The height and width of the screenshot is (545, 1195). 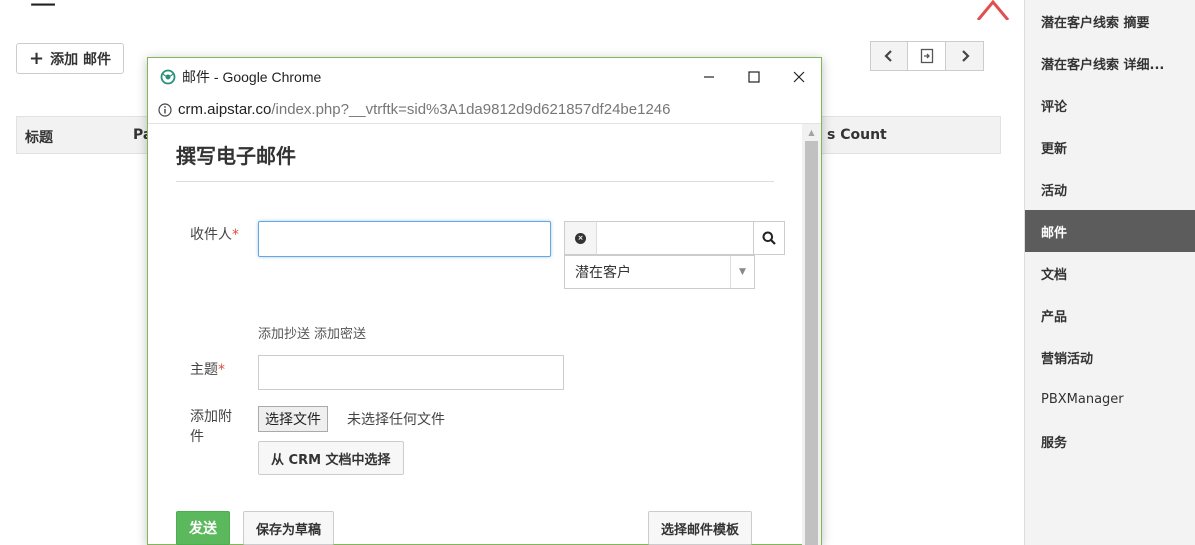 What do you see at coordinates (1095, 23) in the screenshot?
I see `sidebar-item-label: 潜在客户线索 摘要` at bounding box center [1095, 23].